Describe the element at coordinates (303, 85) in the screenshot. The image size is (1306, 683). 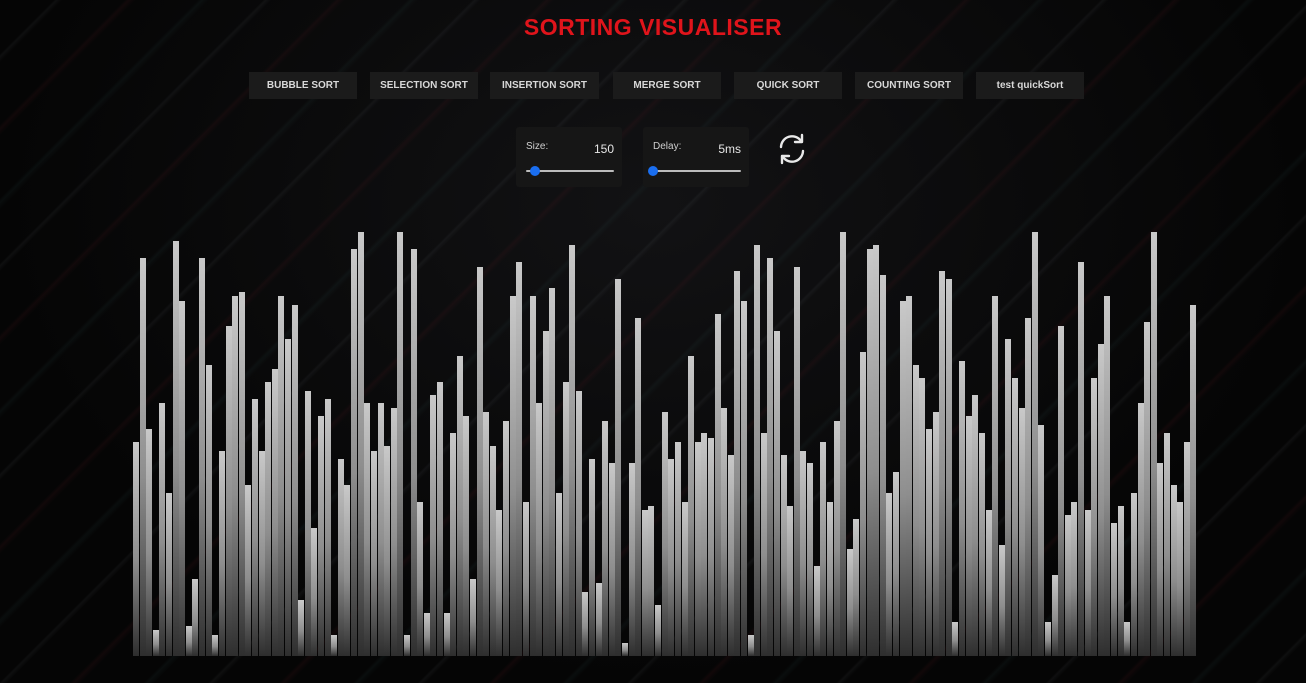
I see `bubble-sort-button: BUBBLE SORT` at that location.